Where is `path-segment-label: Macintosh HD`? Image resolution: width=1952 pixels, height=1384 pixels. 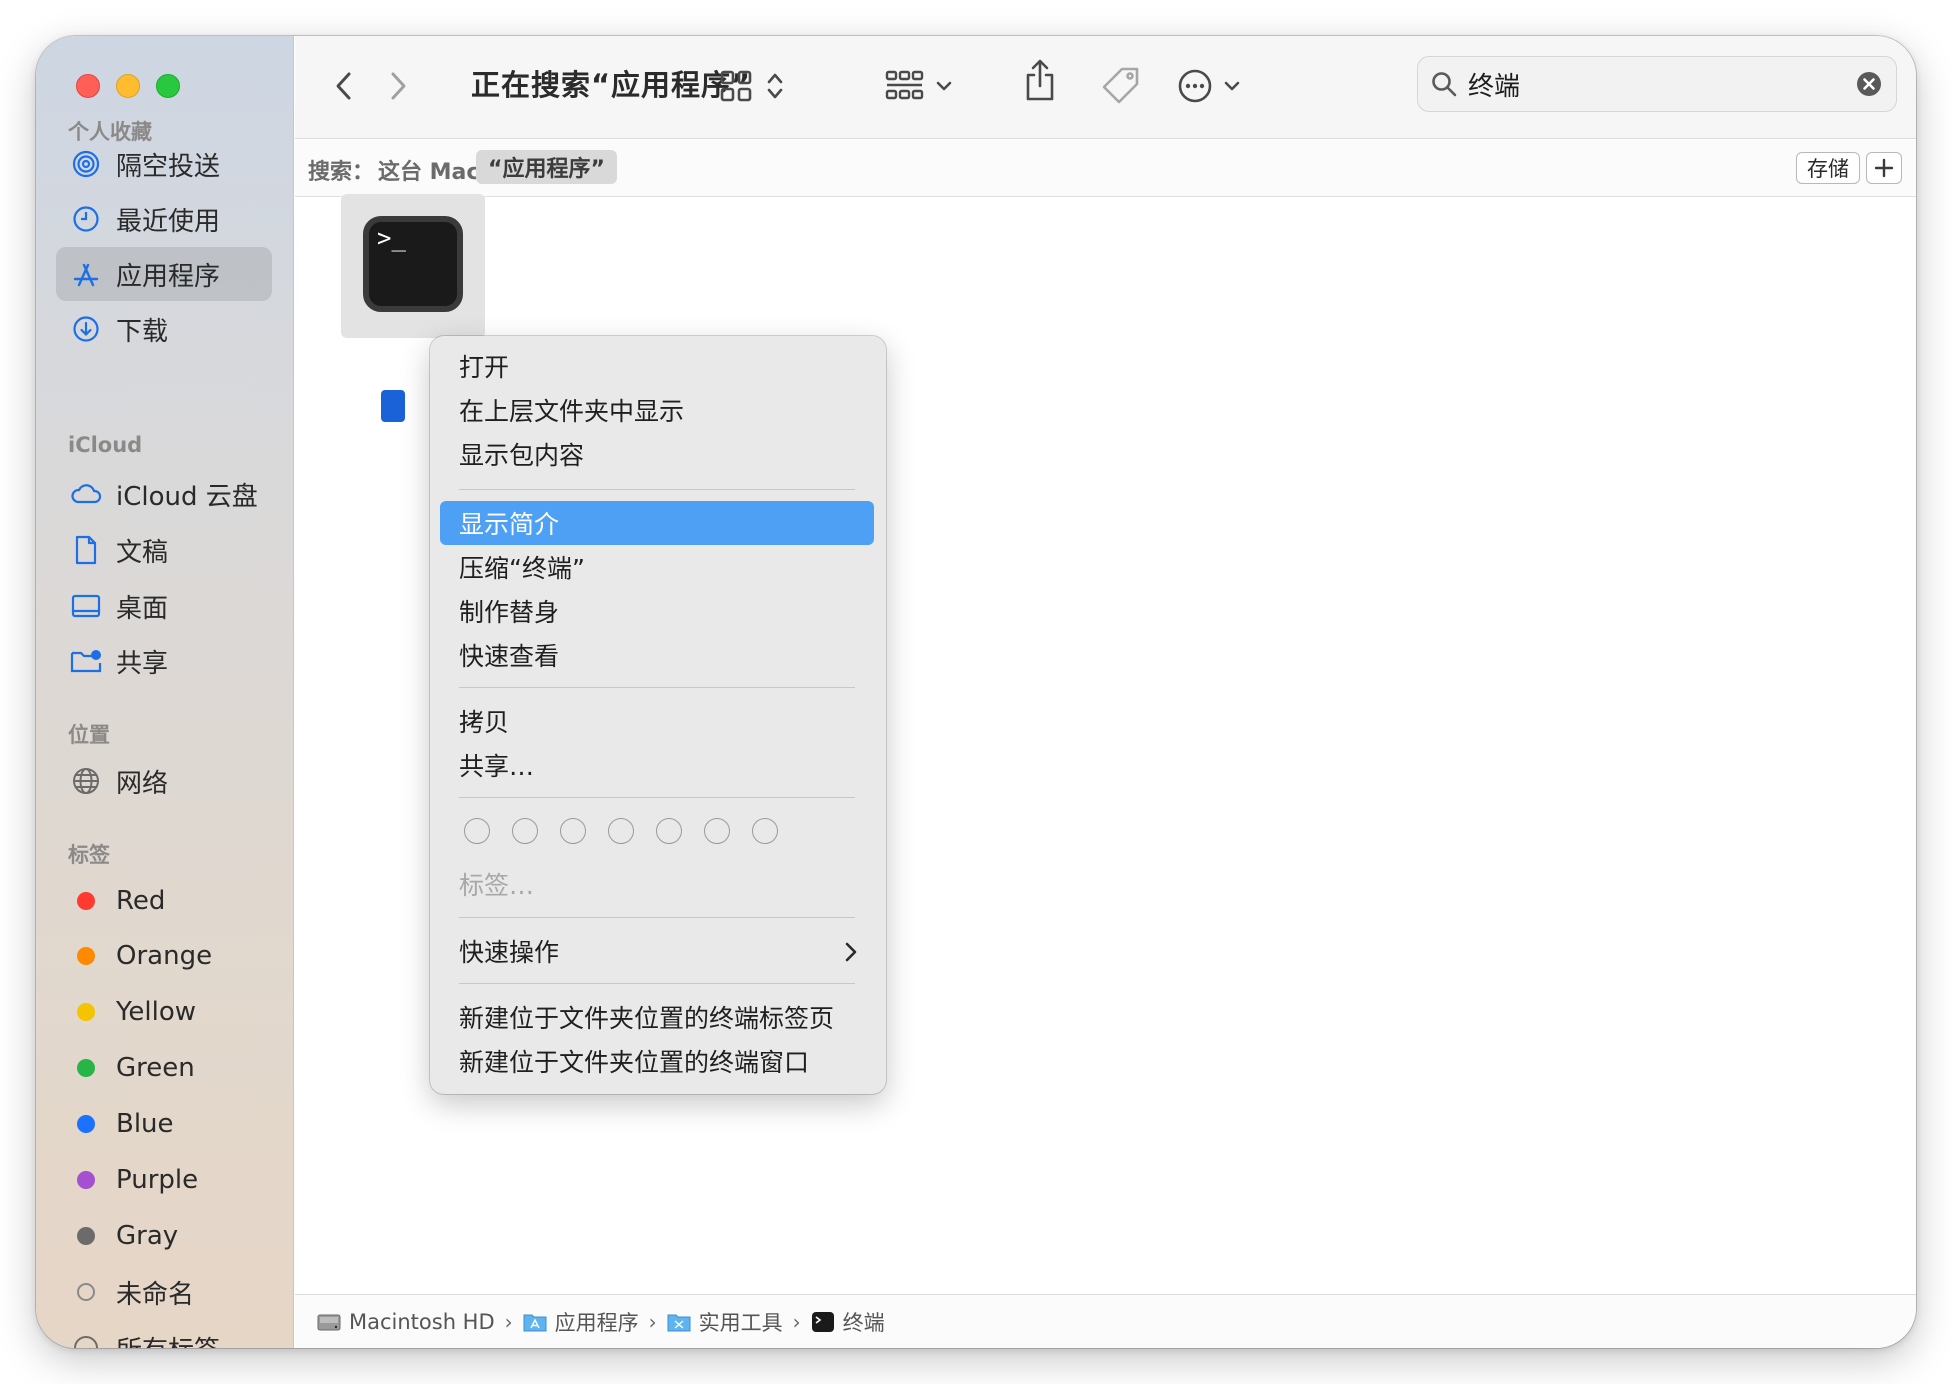
path-segment-label: Macintosh HD is located at coordinates (422, 1321).